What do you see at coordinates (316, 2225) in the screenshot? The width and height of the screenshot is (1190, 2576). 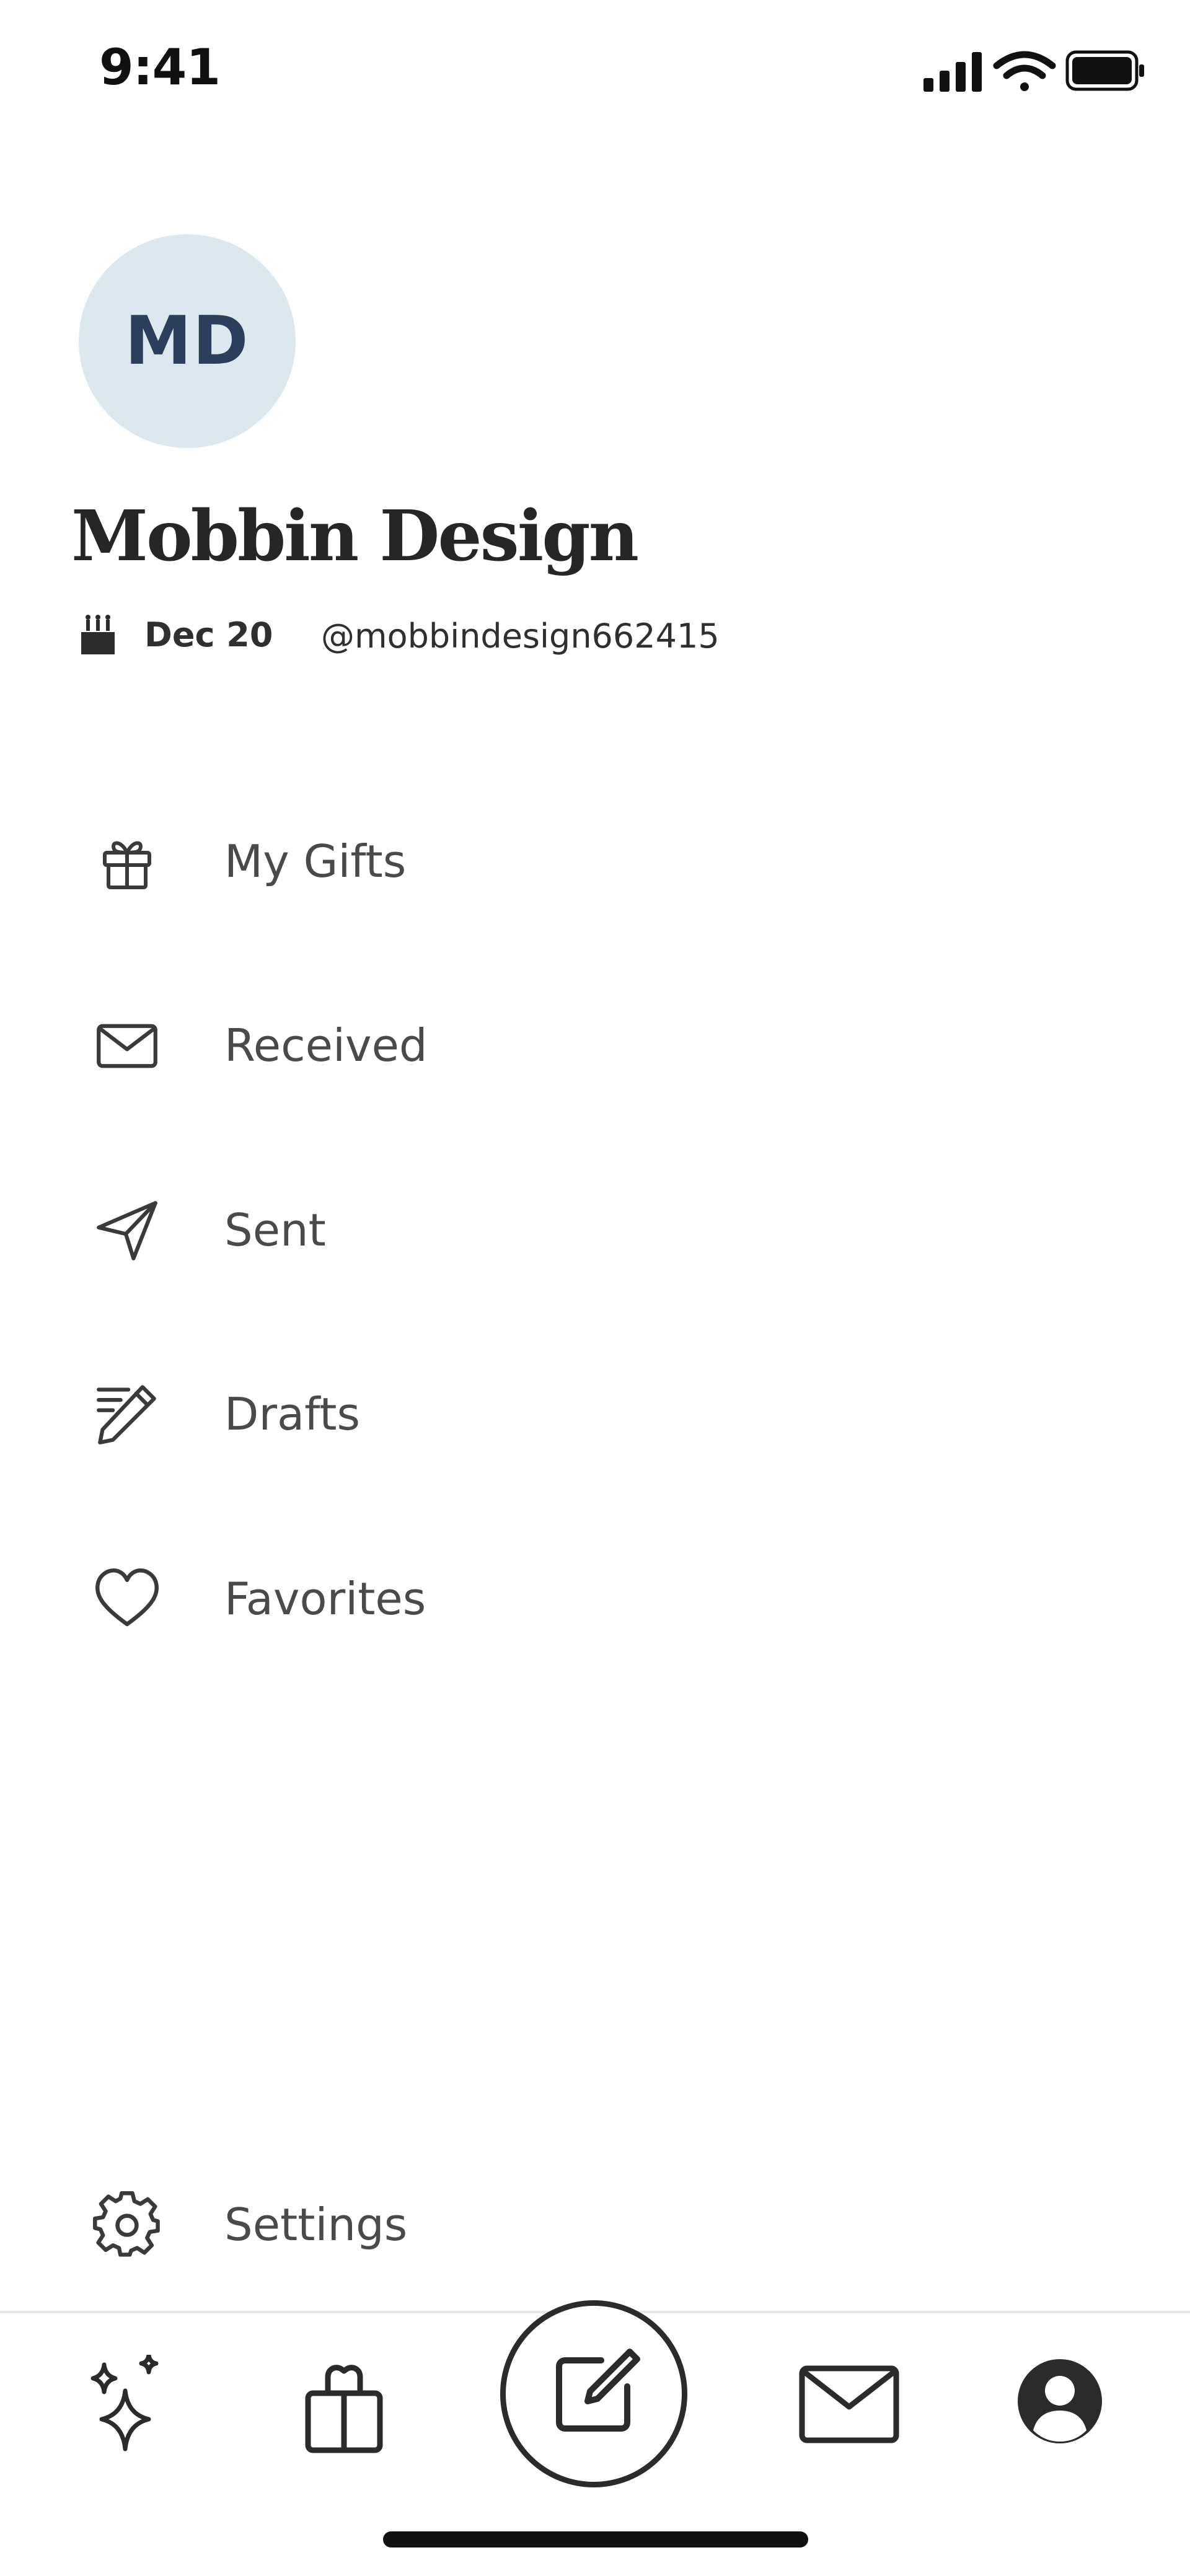 I see `menu-item-label: Settings` at bounding box center [316, 2225].